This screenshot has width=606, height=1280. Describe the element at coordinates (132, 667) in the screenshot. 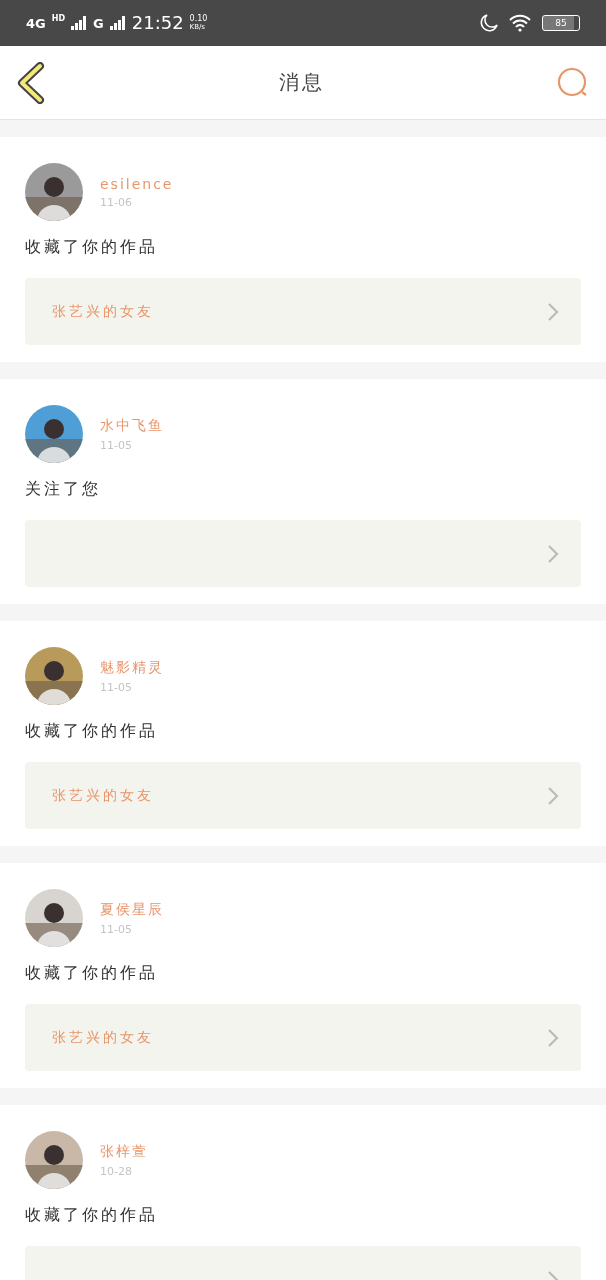

I see `user-name: 魅影精灵` at that location.